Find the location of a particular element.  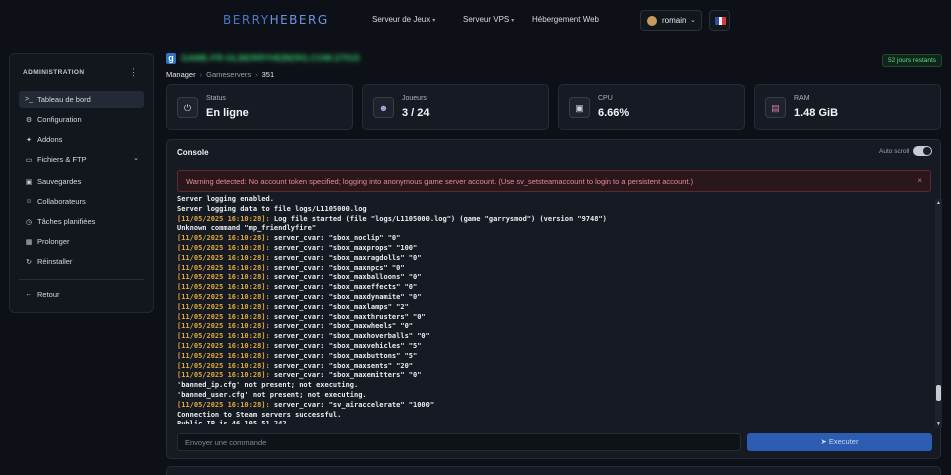

sidebar-item-files-ftp: ▭ Fichiers & FTP ⌄ is located at coordinates (81, 159).